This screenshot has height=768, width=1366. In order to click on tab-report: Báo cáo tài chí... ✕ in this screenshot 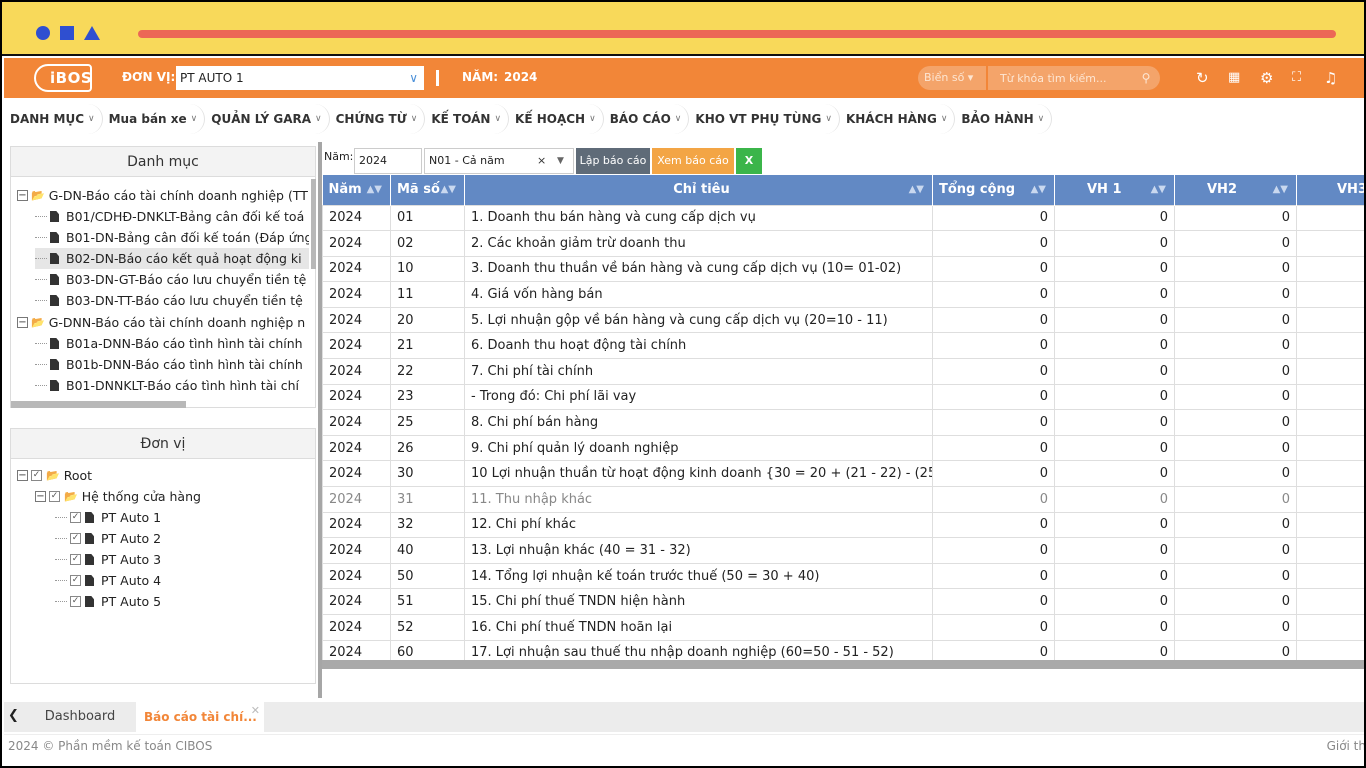, I will do `click(200, 717)`.